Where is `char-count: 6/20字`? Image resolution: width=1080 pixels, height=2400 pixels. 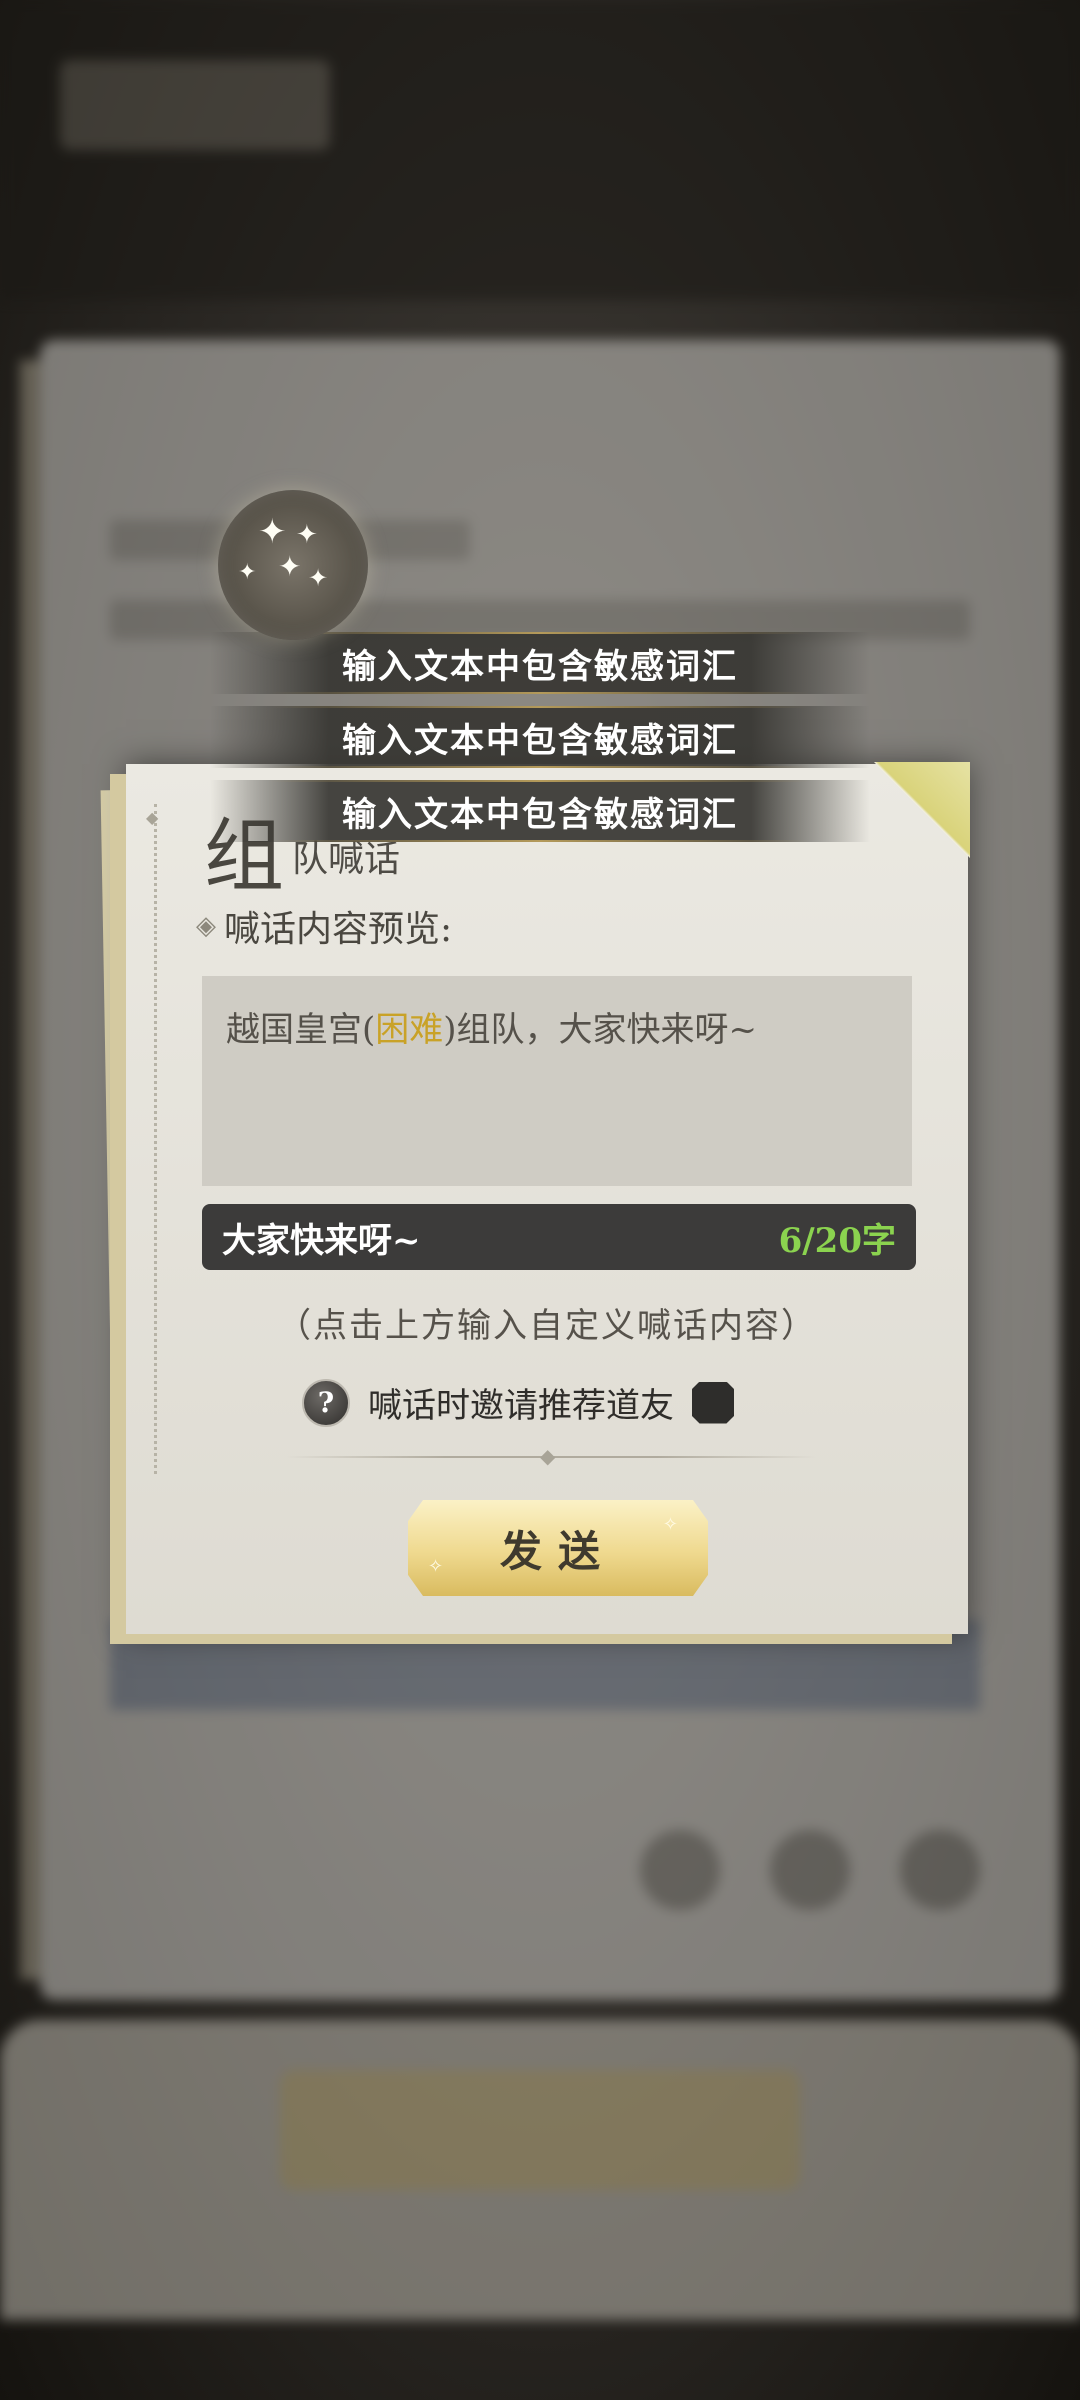
char-count: 6/20字 is located at coordinates (837, 1240).